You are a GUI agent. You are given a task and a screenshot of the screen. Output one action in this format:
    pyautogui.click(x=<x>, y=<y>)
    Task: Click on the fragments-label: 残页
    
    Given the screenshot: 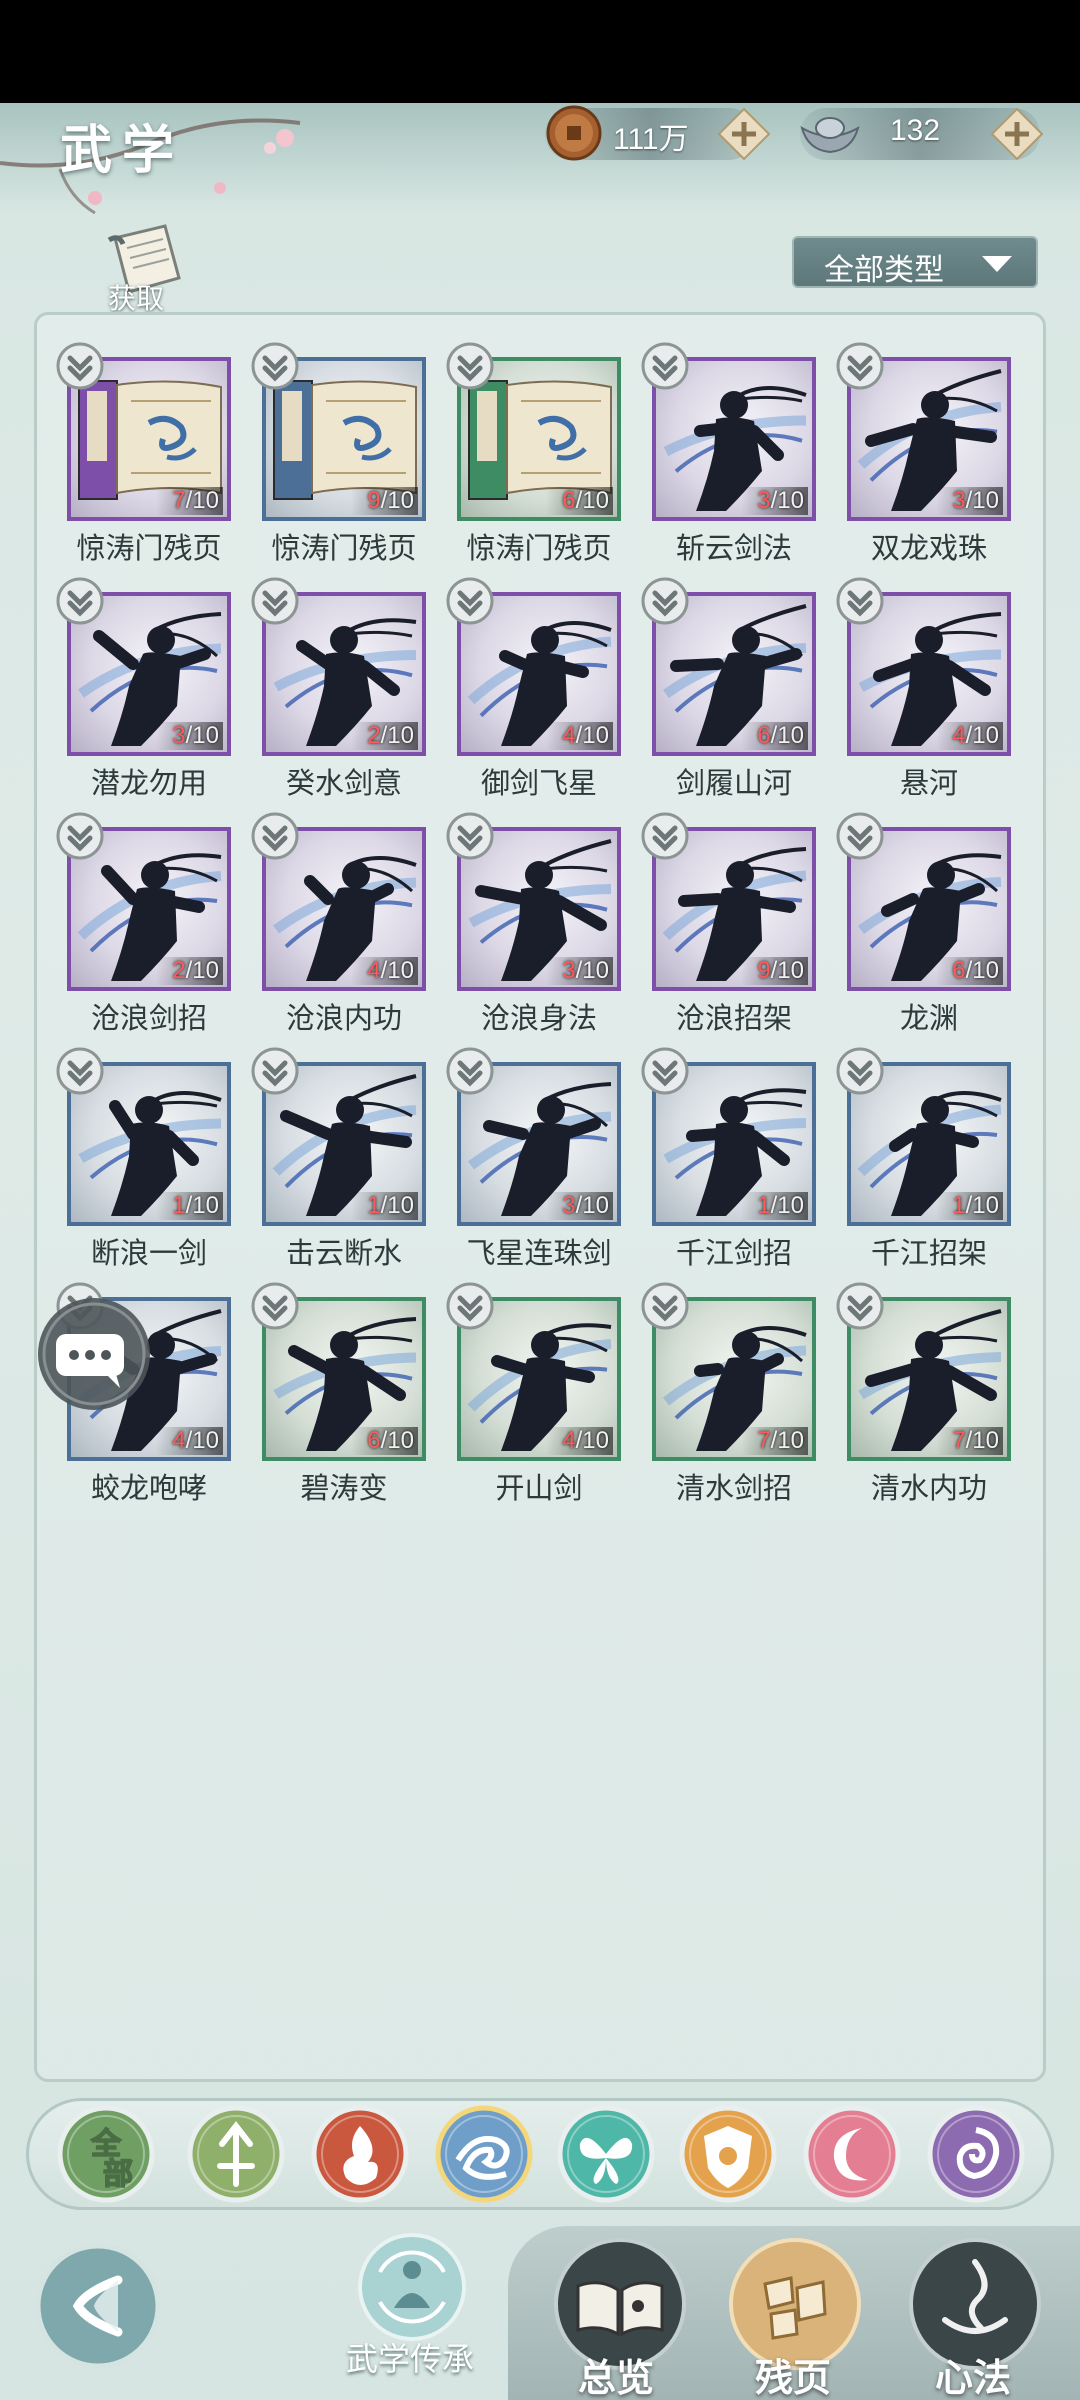 What is the action you would take?
    pyautogui.click(x=793, y=2373)
    